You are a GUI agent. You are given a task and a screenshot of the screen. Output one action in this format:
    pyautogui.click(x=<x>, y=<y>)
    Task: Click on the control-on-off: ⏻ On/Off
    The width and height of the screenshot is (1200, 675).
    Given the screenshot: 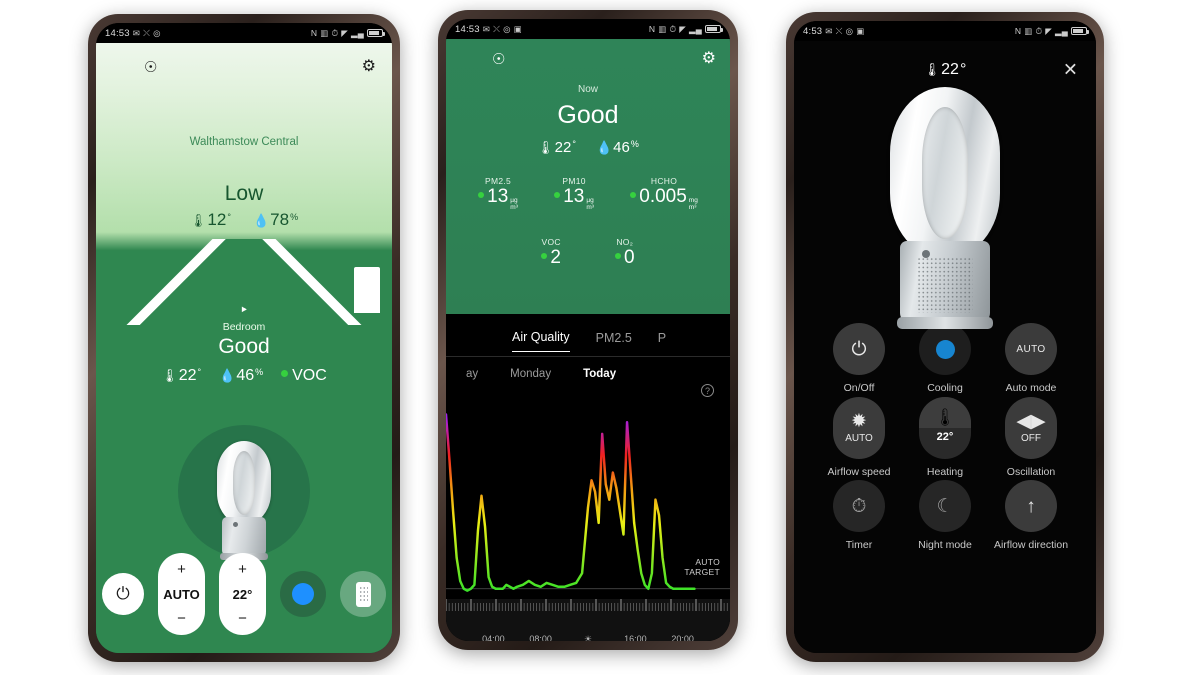 What is the action you would take?
    pyautogui.click(x=859, y=359)
    